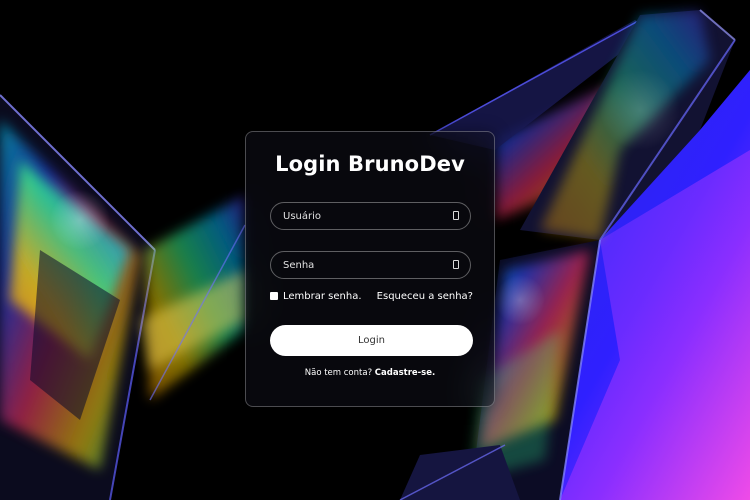 The image size is (750, 500). What do you see at coordinates (425, 296) in the screenshot?
I see `forgot-password-link: Esqueceu a senha?` at bounding box center [425, 296].